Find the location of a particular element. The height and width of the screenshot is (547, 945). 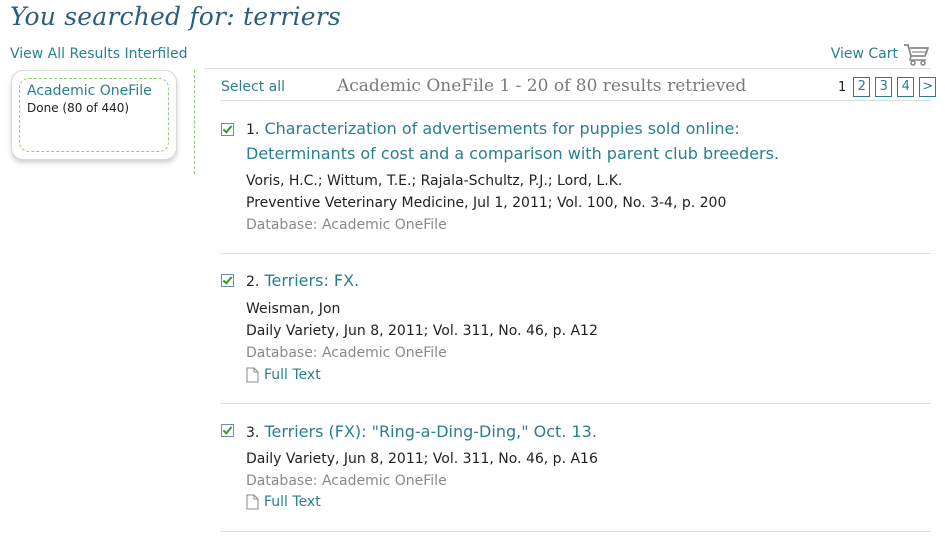

pagination: 1 2 3 4 > is located at coordinates (886, 87).